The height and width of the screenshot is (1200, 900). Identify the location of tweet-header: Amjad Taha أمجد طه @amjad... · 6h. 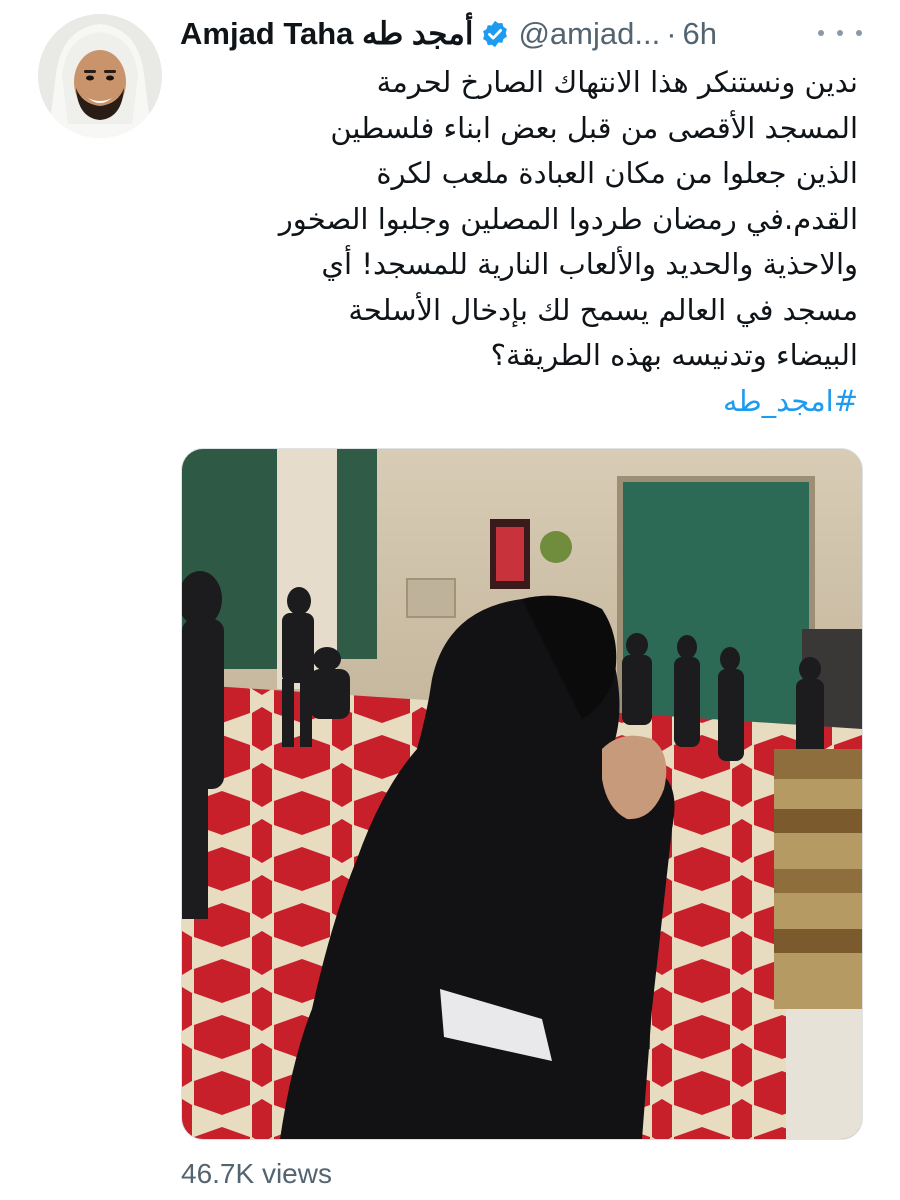
(530, 34).